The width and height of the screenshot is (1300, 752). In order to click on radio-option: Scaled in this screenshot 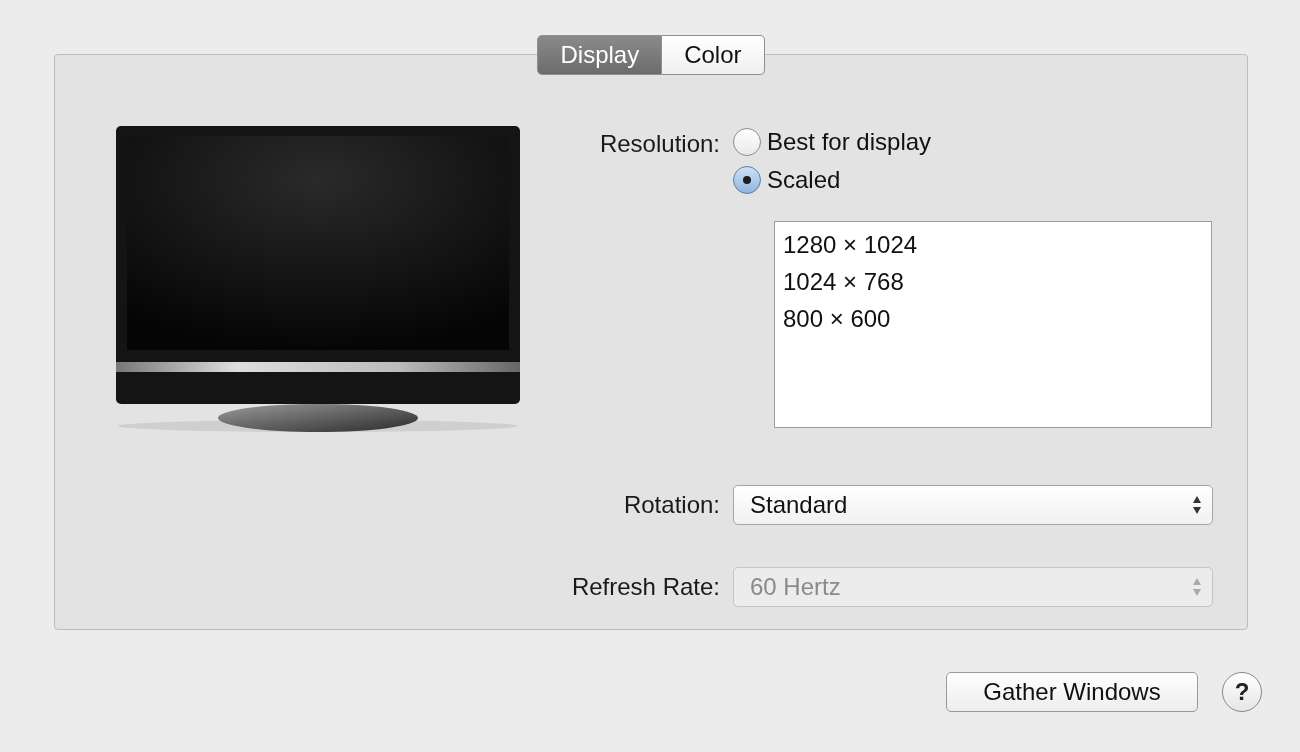, I will do `click(787, 180)`.